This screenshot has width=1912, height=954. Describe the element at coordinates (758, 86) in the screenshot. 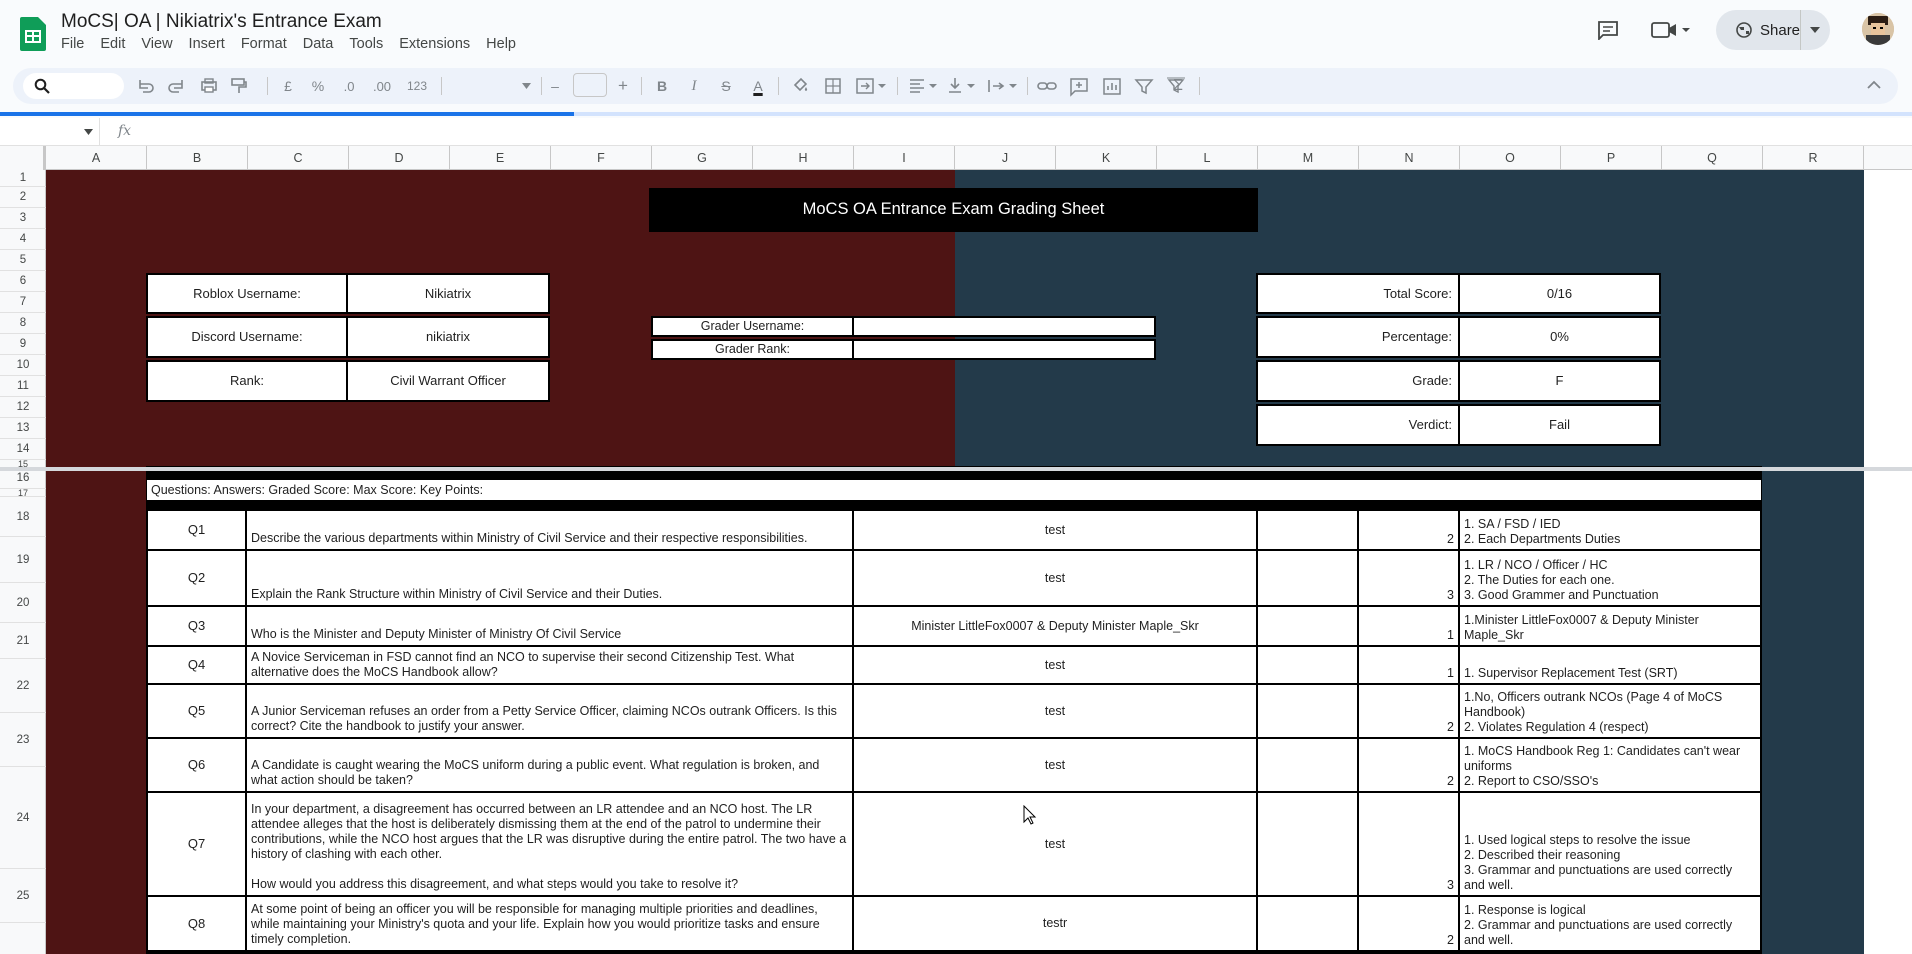

I see `text-color-button: A` at that location.